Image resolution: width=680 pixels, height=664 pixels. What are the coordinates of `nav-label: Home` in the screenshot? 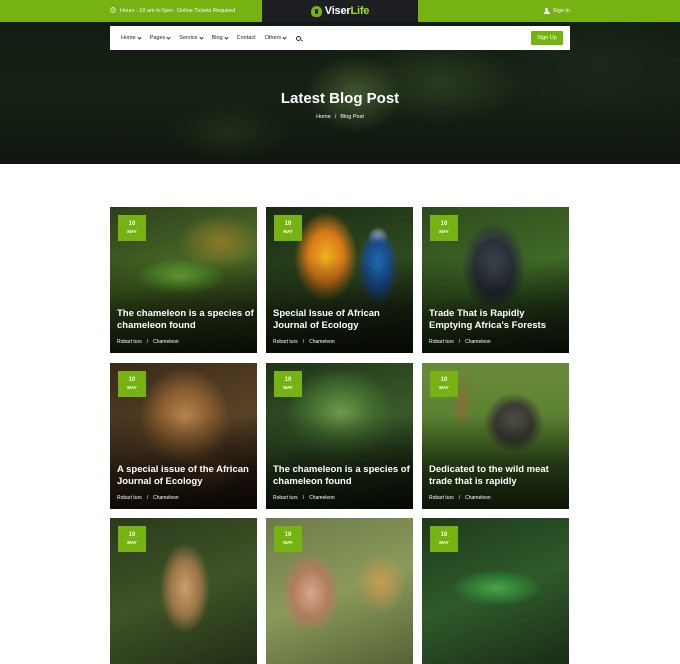 It's located at (128, 38).